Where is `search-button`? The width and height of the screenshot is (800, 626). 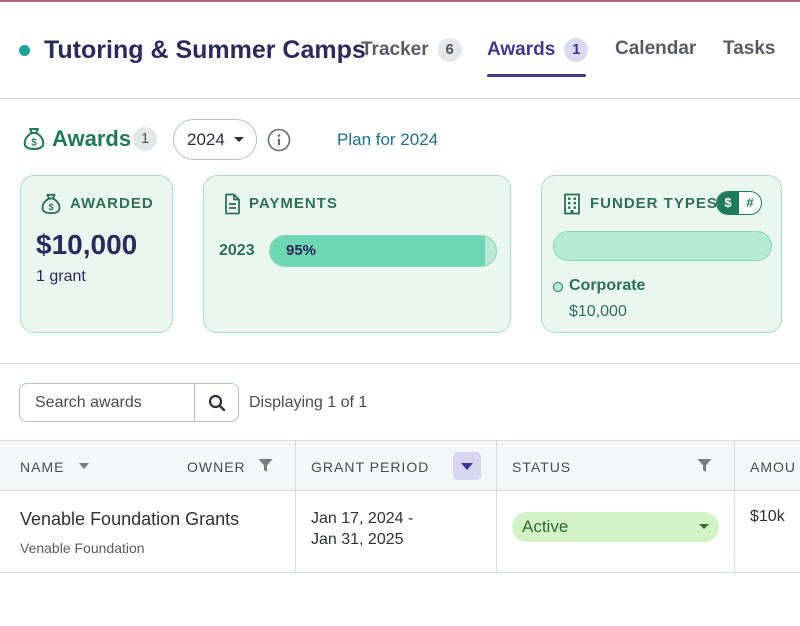
search-button is located at coordinates (216, 402).